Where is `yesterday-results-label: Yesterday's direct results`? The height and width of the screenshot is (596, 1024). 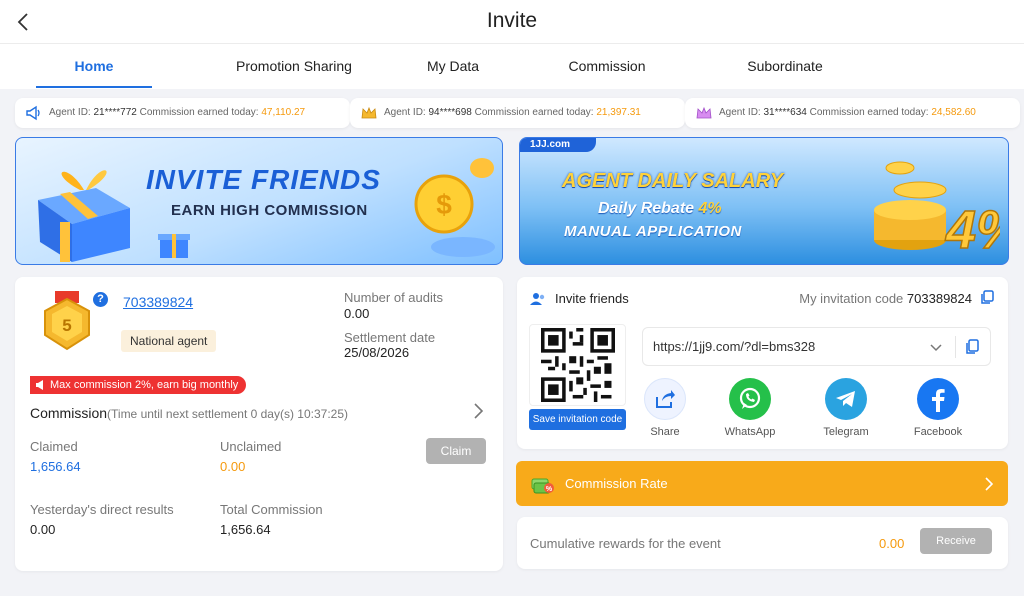
yesterday-results-label: Yesterday's direct results is located at coordinates (102, 509).